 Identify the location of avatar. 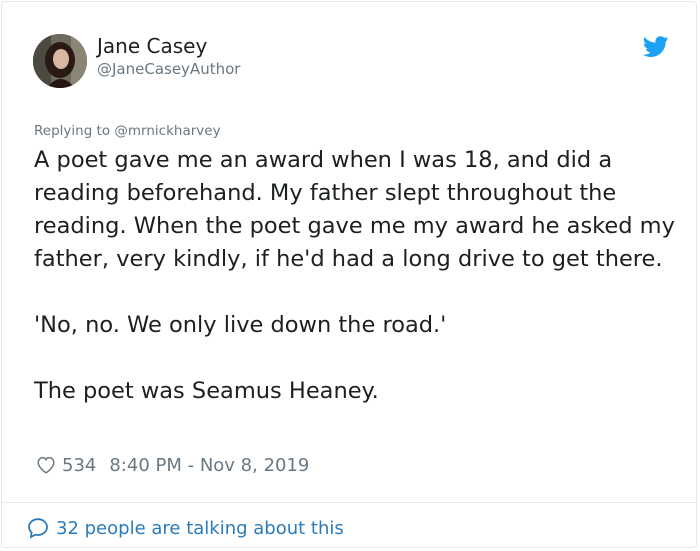
(60, 61).